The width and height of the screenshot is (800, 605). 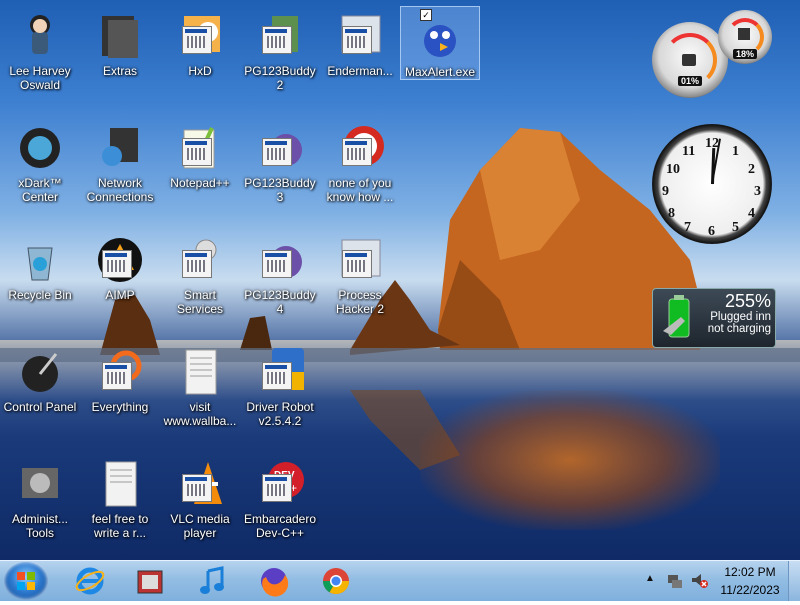 What do you see at coordinates (360, 148) in the screenshot?
I see `red-circle-icon` at bounding box center [360, 148].